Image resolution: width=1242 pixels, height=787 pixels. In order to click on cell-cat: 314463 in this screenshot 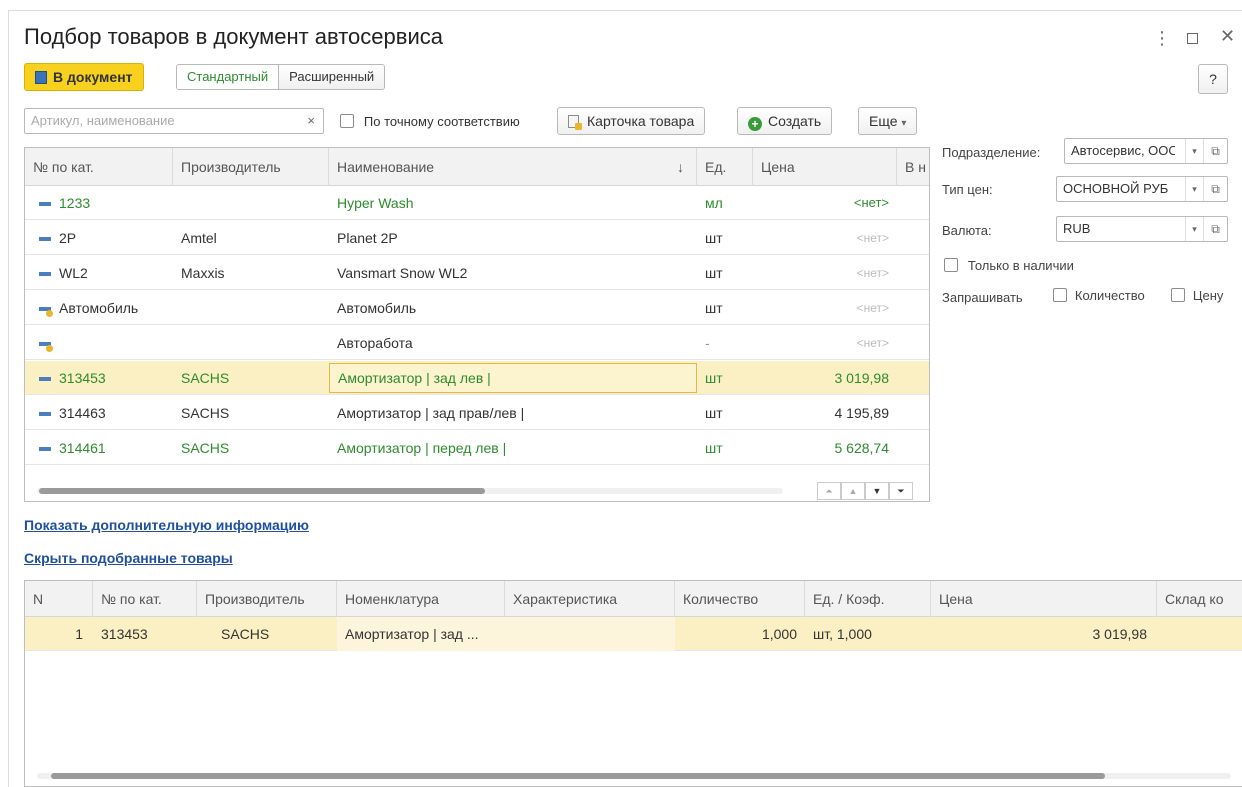, I will do `click(82, 413)`.